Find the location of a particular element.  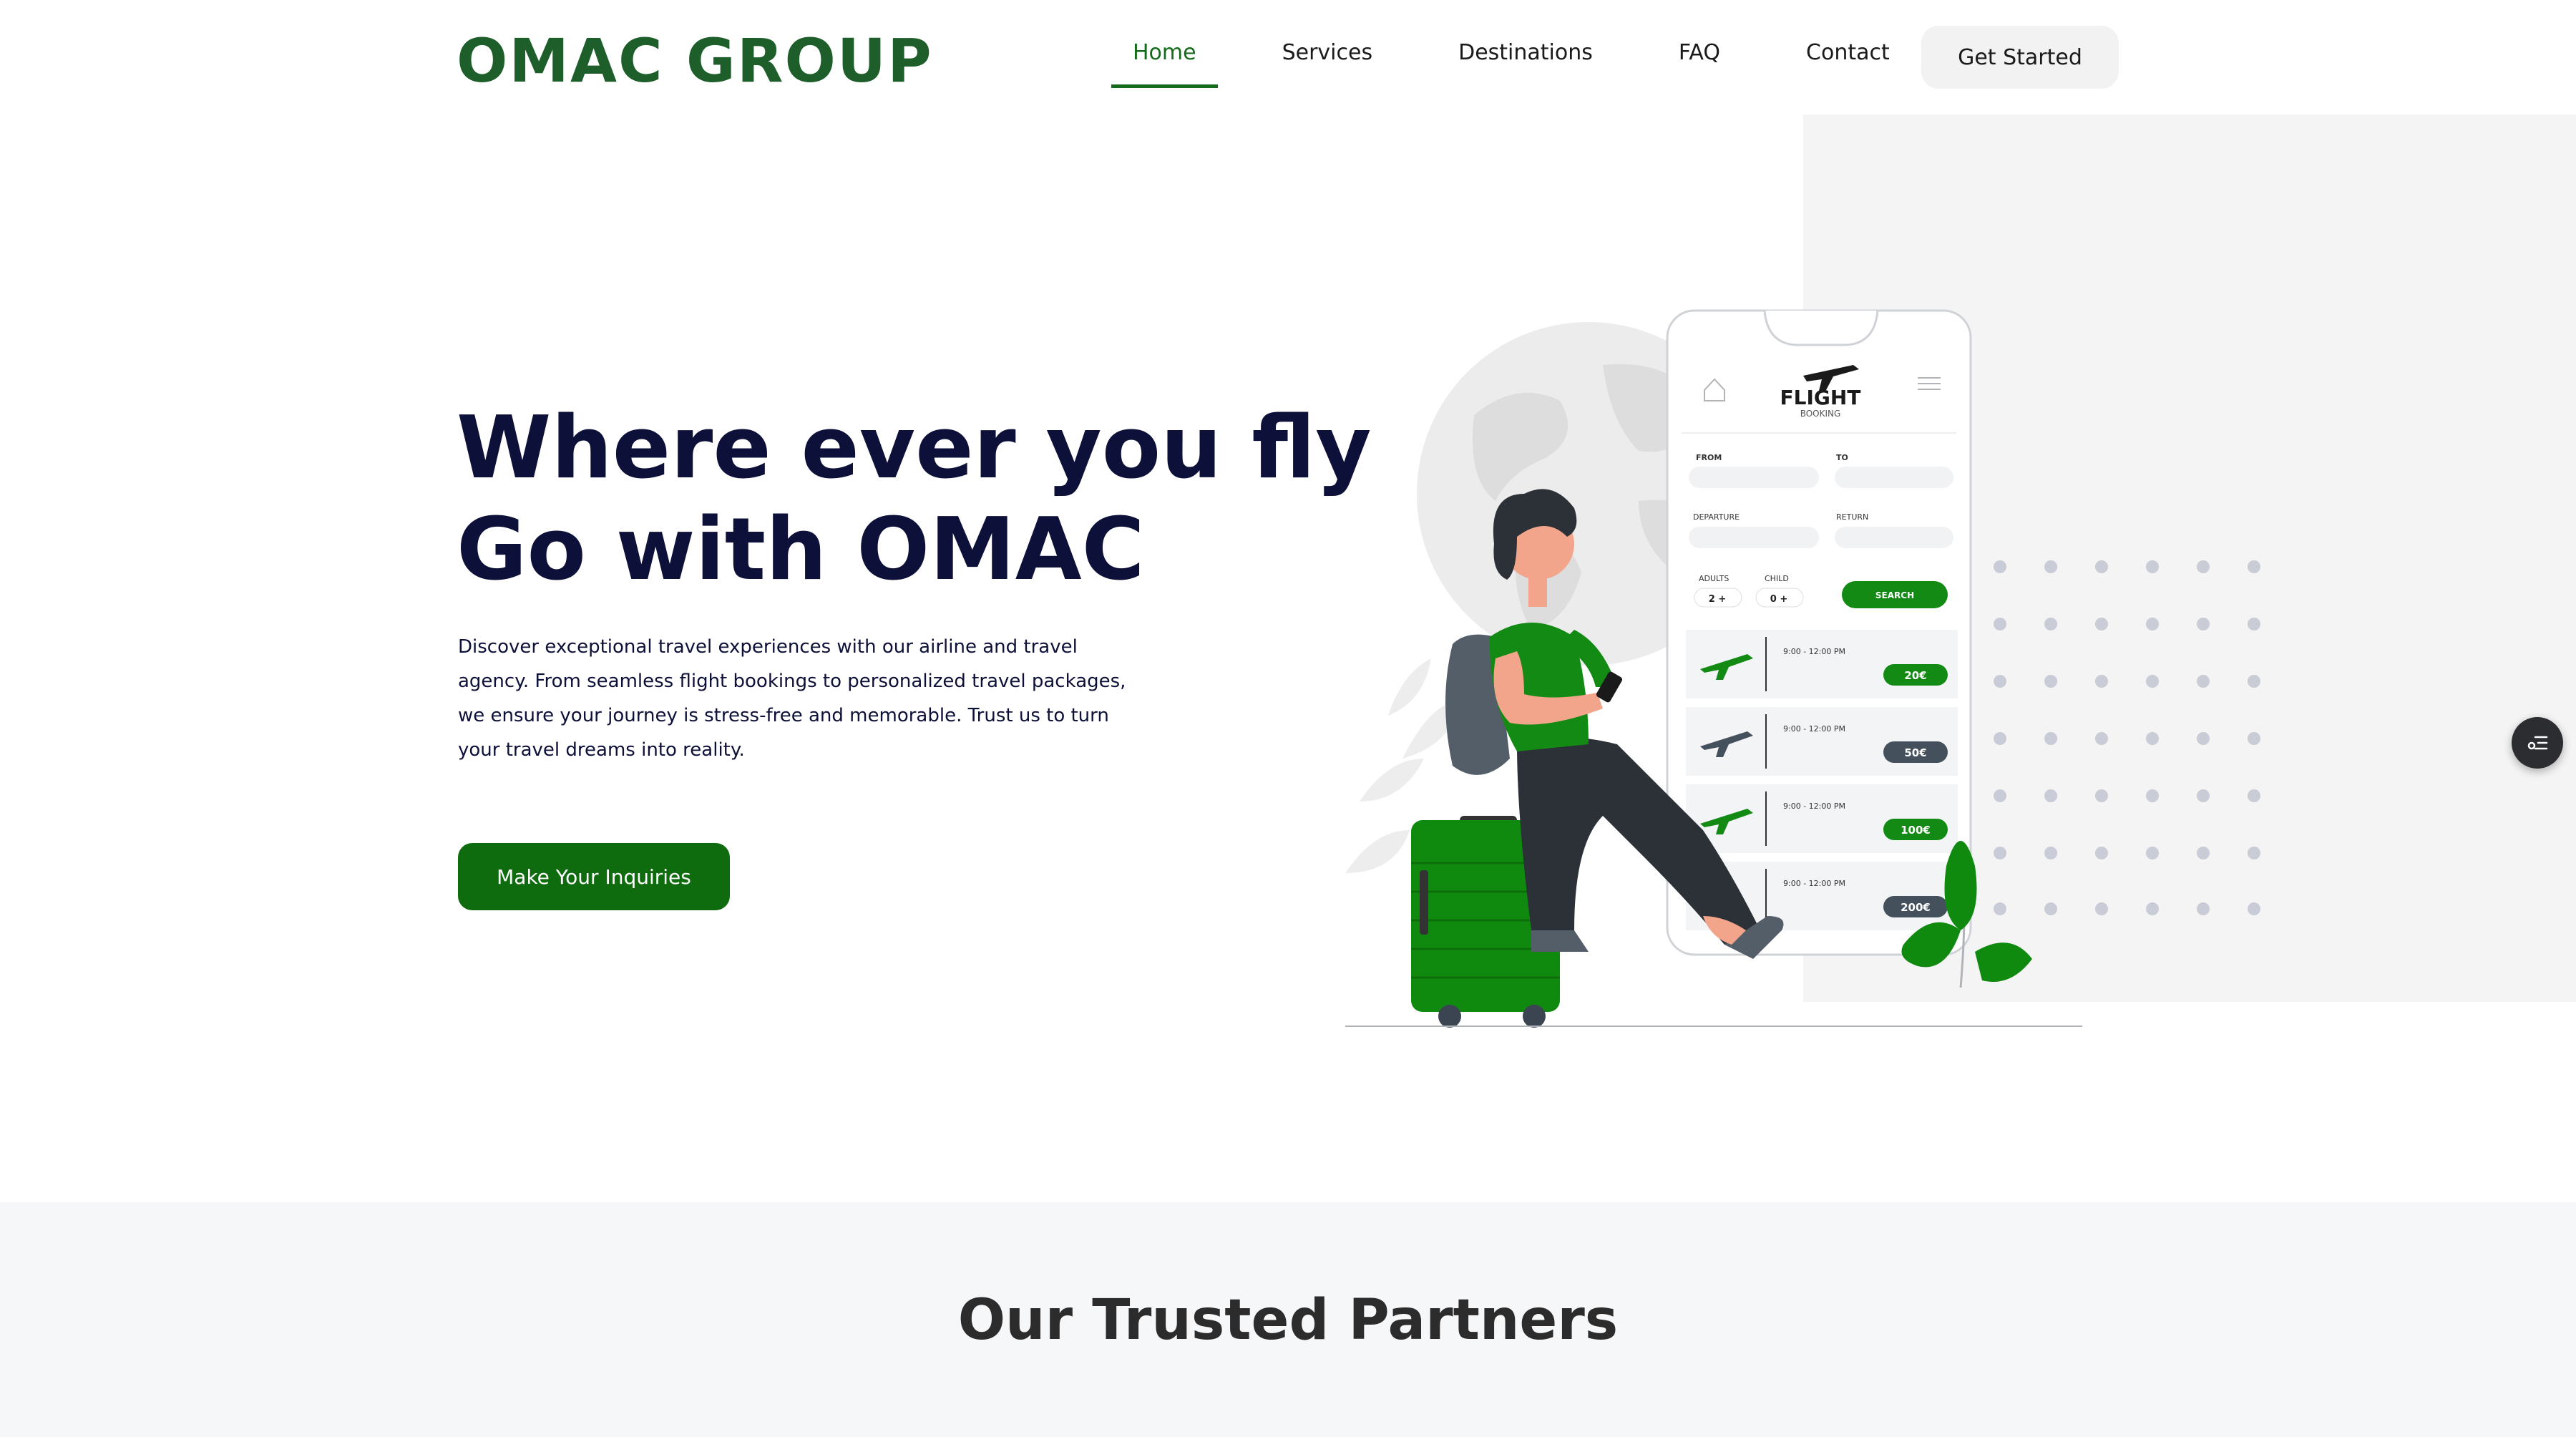

settings-sliders-icon is located at coordinates (2537, 743).